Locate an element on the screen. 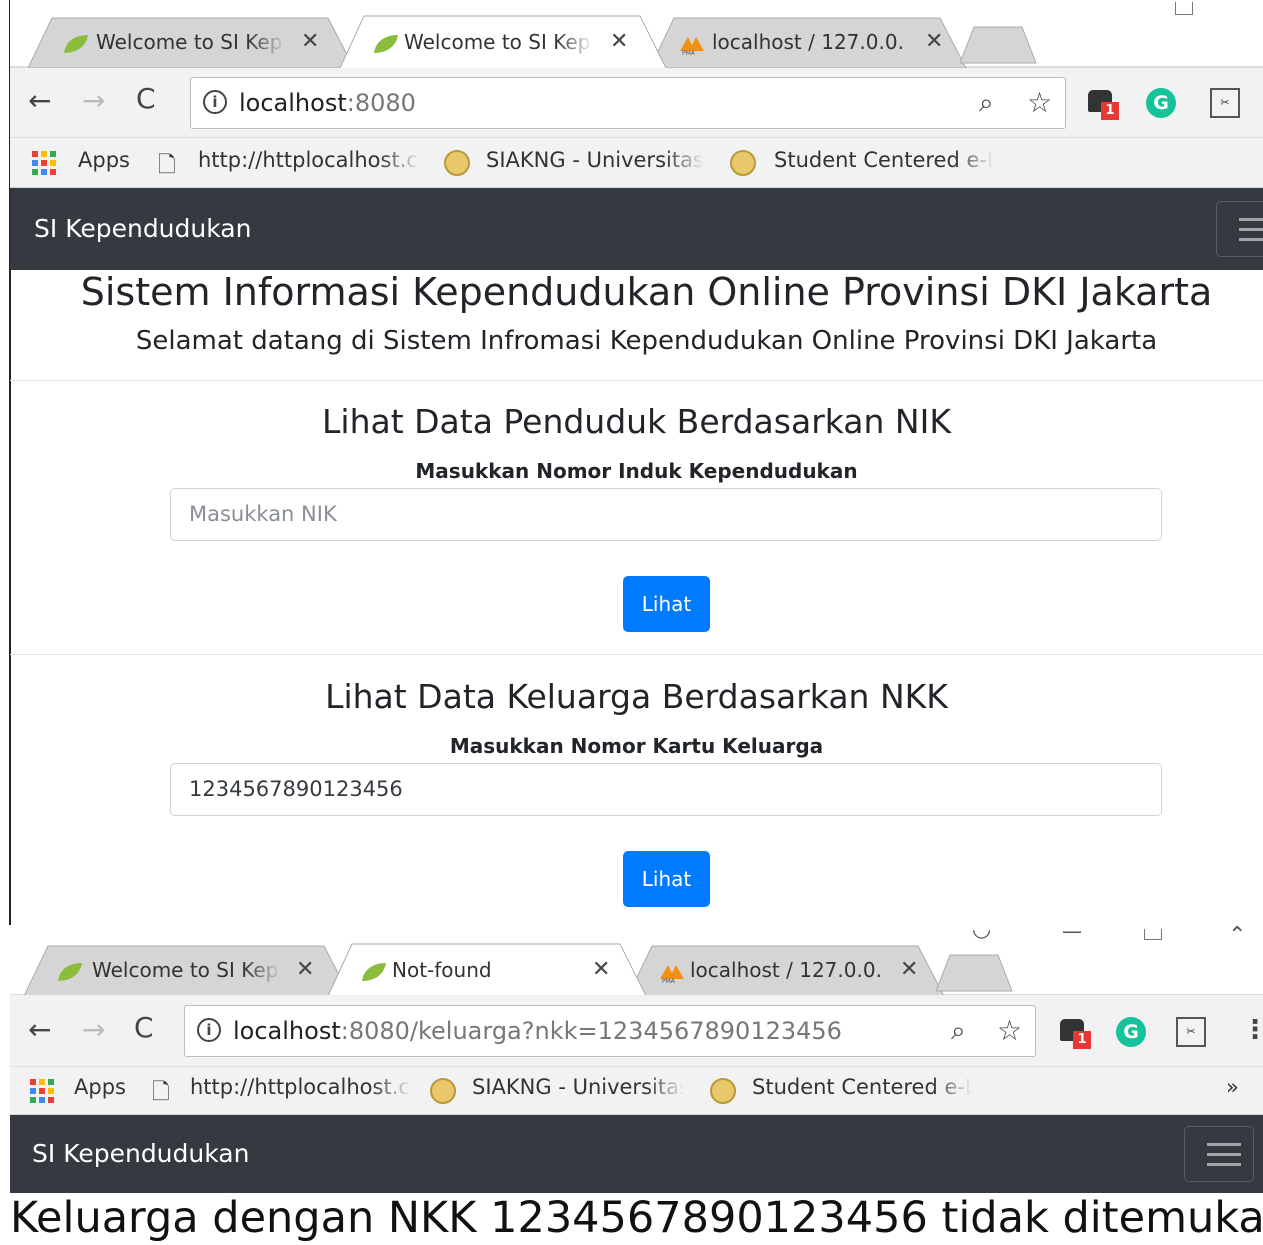 The image size is (1263, 1245). more-bookmarks-icon: » is located at coordinates (1232, 1087).